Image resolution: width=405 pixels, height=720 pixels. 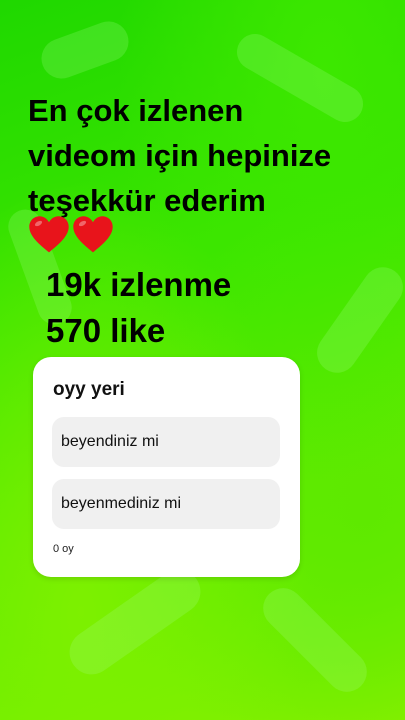 What do you see at coordinates (63, 549) in the screenshot?
I see `poll-vote-count: 0 oy` at bounding box center [63, 549].